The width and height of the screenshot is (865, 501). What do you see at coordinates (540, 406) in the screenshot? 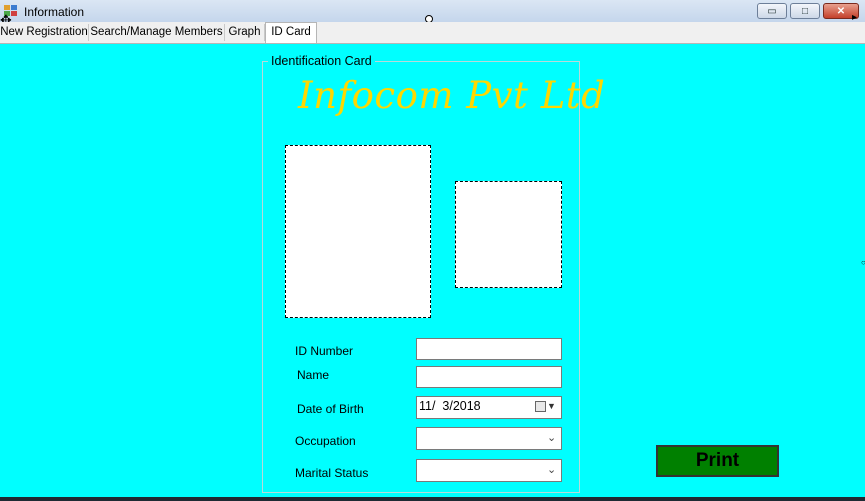
I see `calendar-icon` at bounding box center [540, 406].